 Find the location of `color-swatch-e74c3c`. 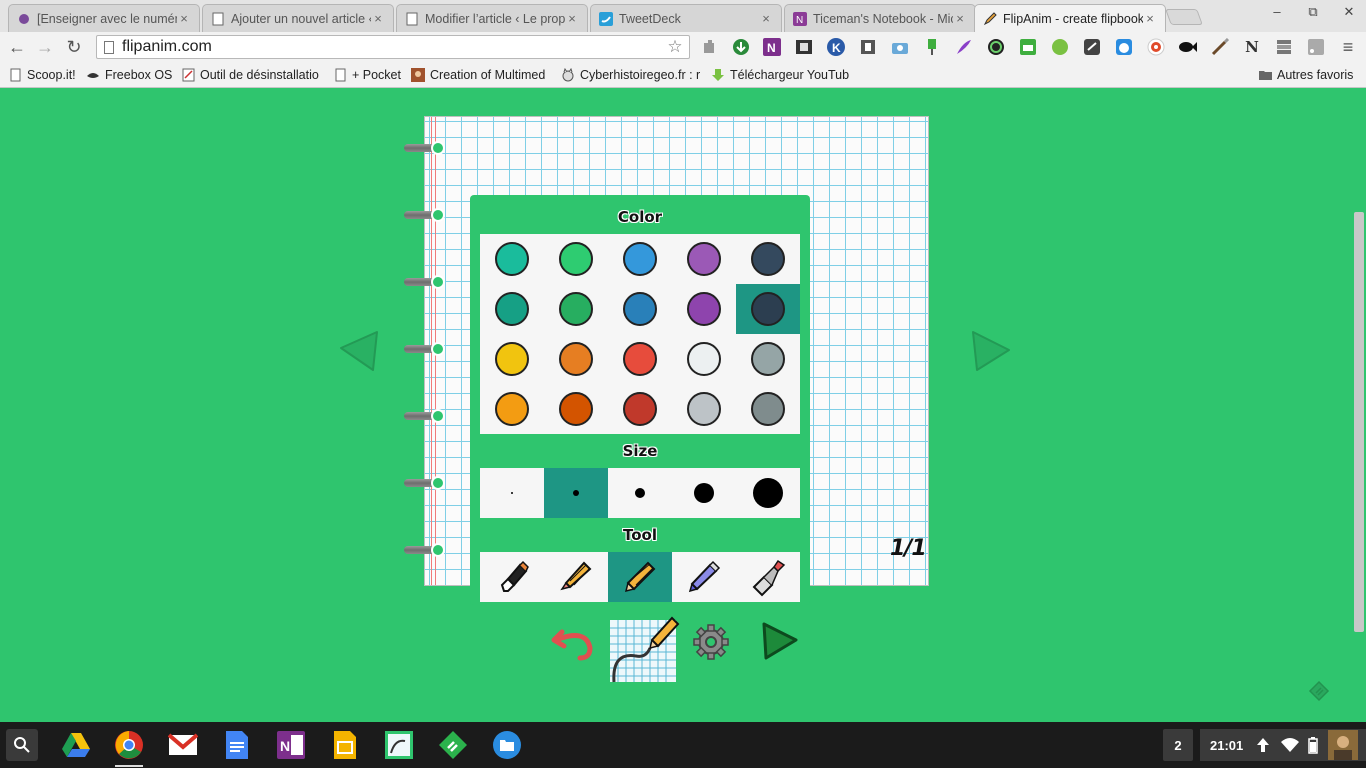

color-swatch-e74c3c is located at coordinates (640, 359).